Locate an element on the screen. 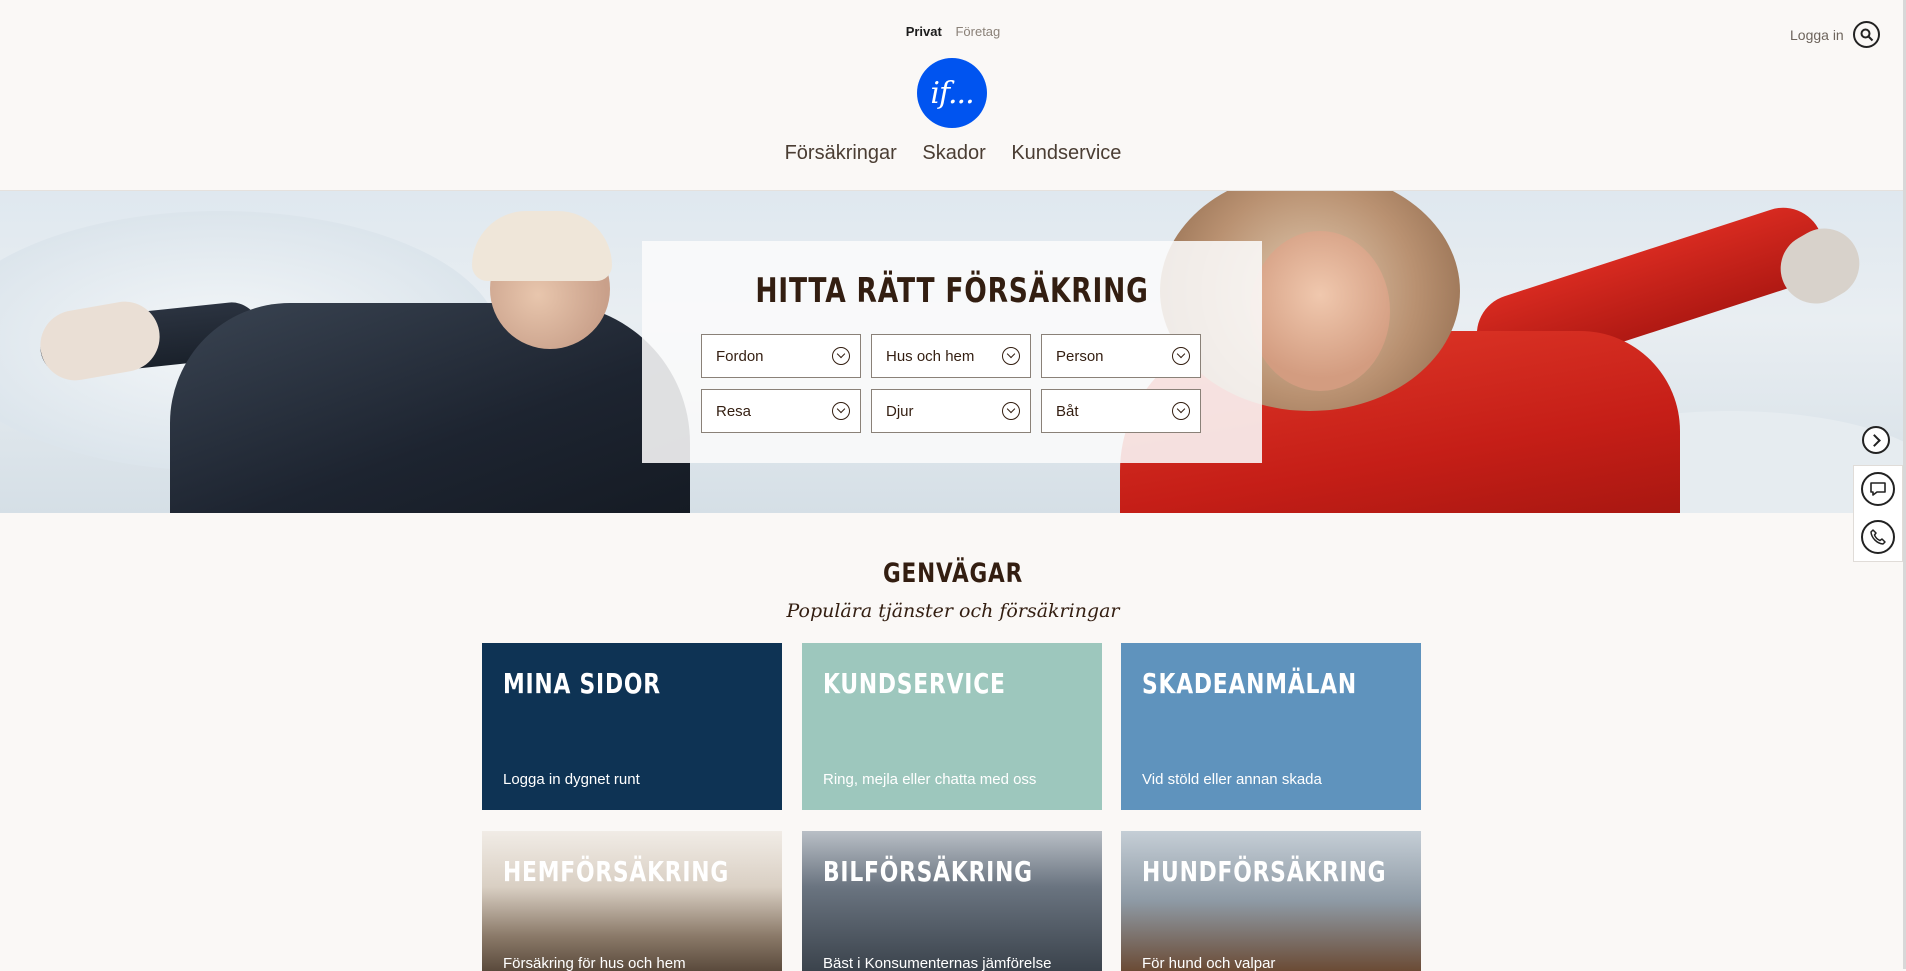  card-title: KUNDSERVICE is located at coordinates (914, 683).